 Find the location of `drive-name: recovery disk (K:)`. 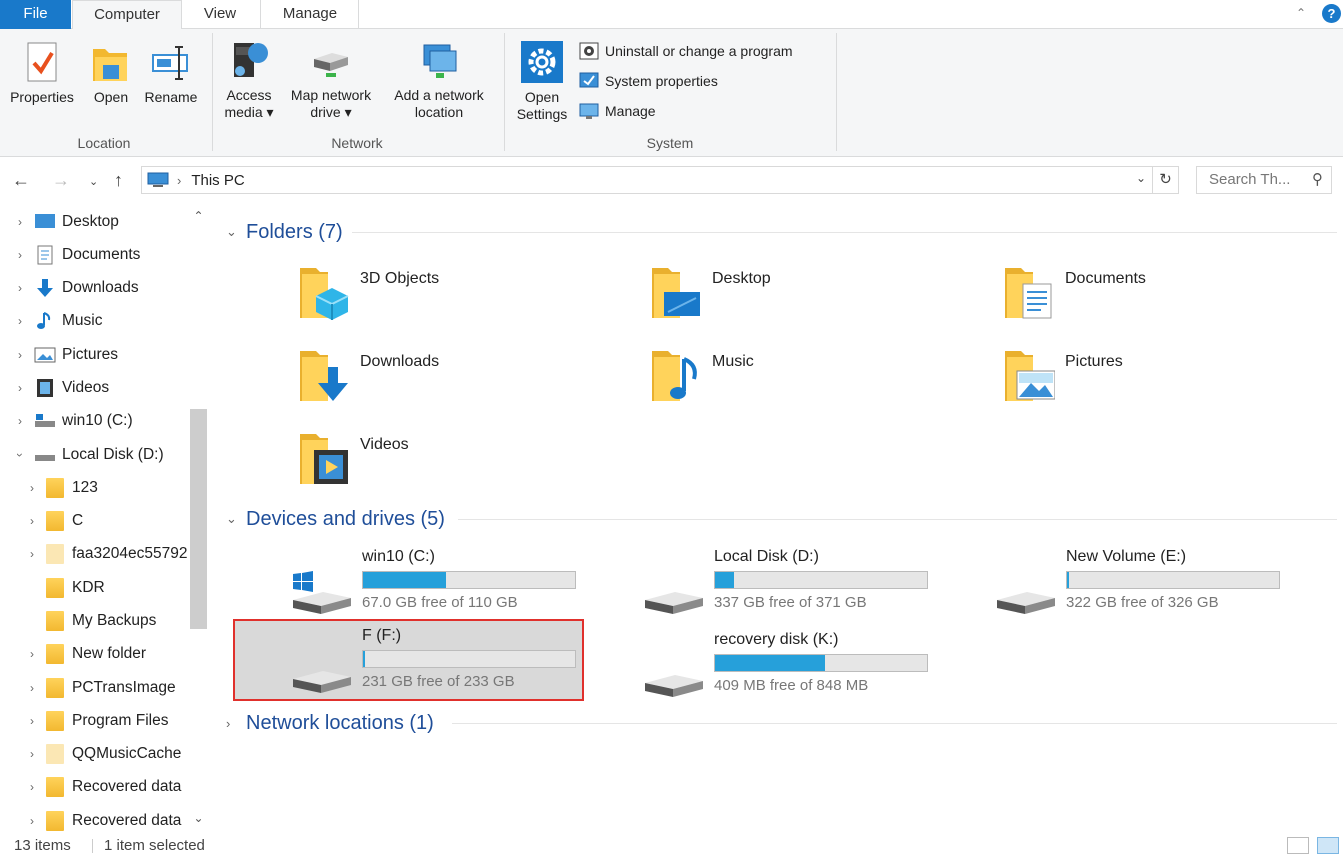

drive-name: recovery disk (K:) is located at coordinates (776, 639).